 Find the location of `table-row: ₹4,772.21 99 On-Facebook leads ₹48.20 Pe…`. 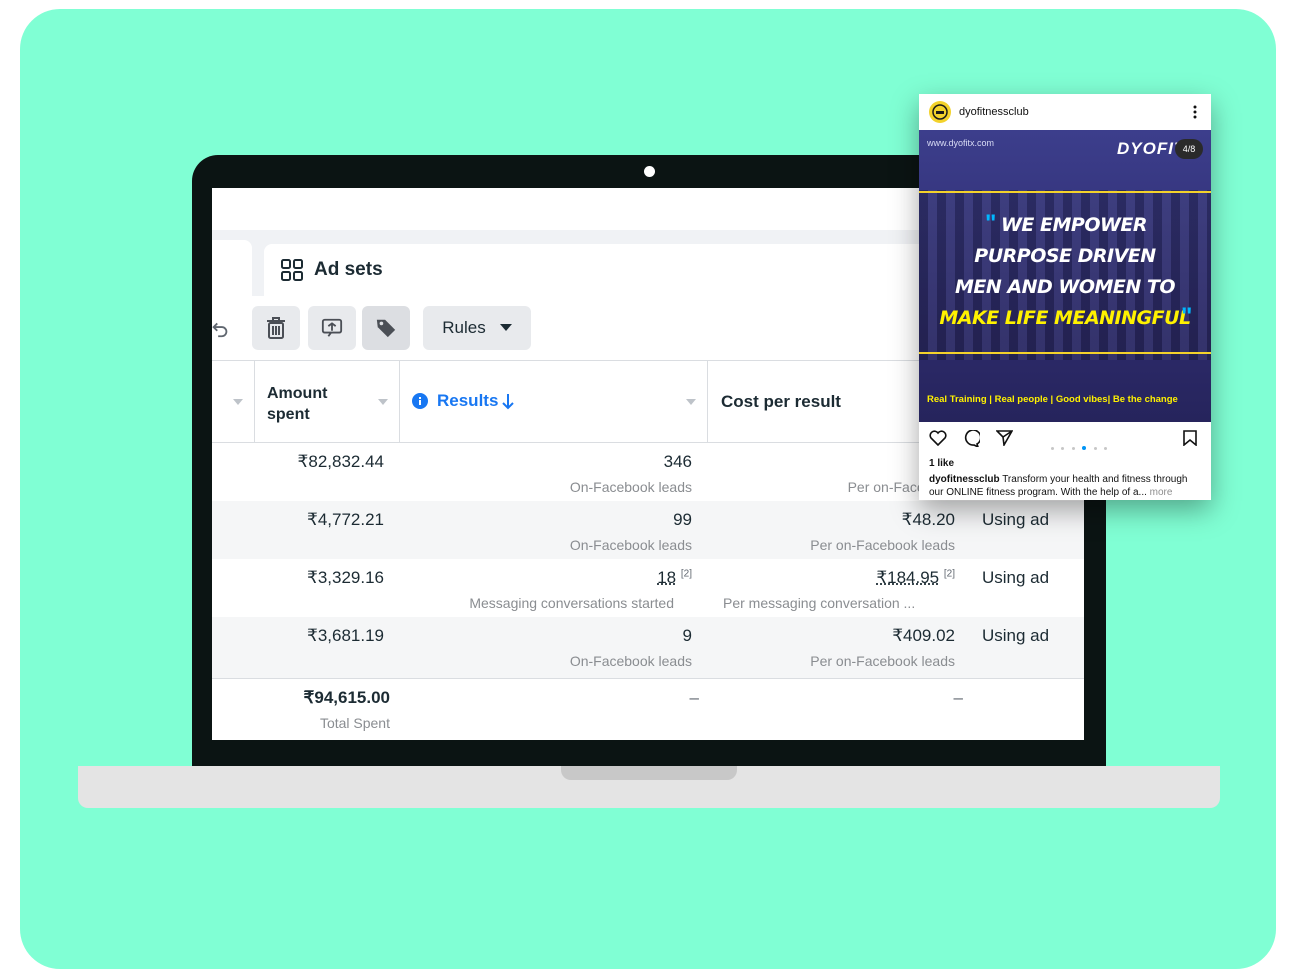

table-row: ₹4,772.21 99 On-Facebook leads ₹48.20 Pe… is located at coordinates (648, 530).